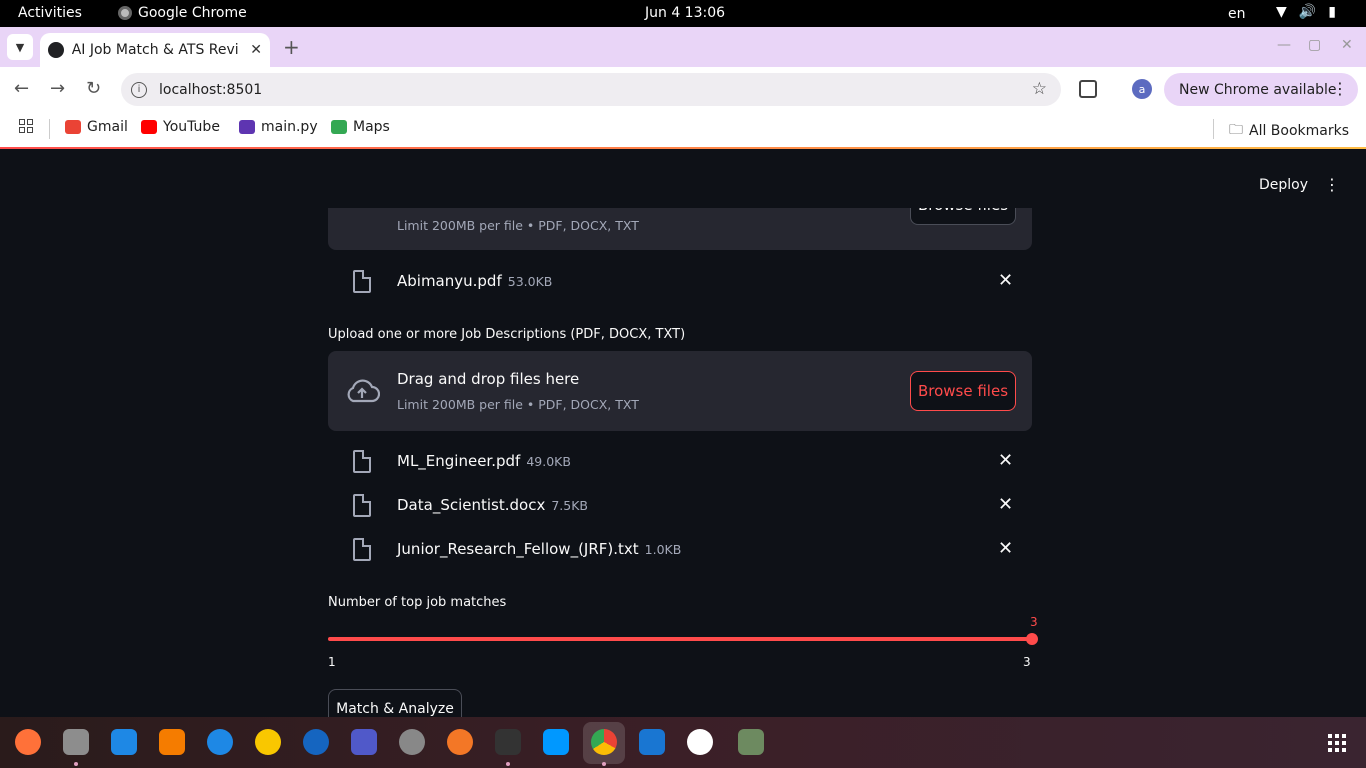 The image size is (1366, 768). I want to click on main-menu-icon: ⋮, so click(1332, 184).